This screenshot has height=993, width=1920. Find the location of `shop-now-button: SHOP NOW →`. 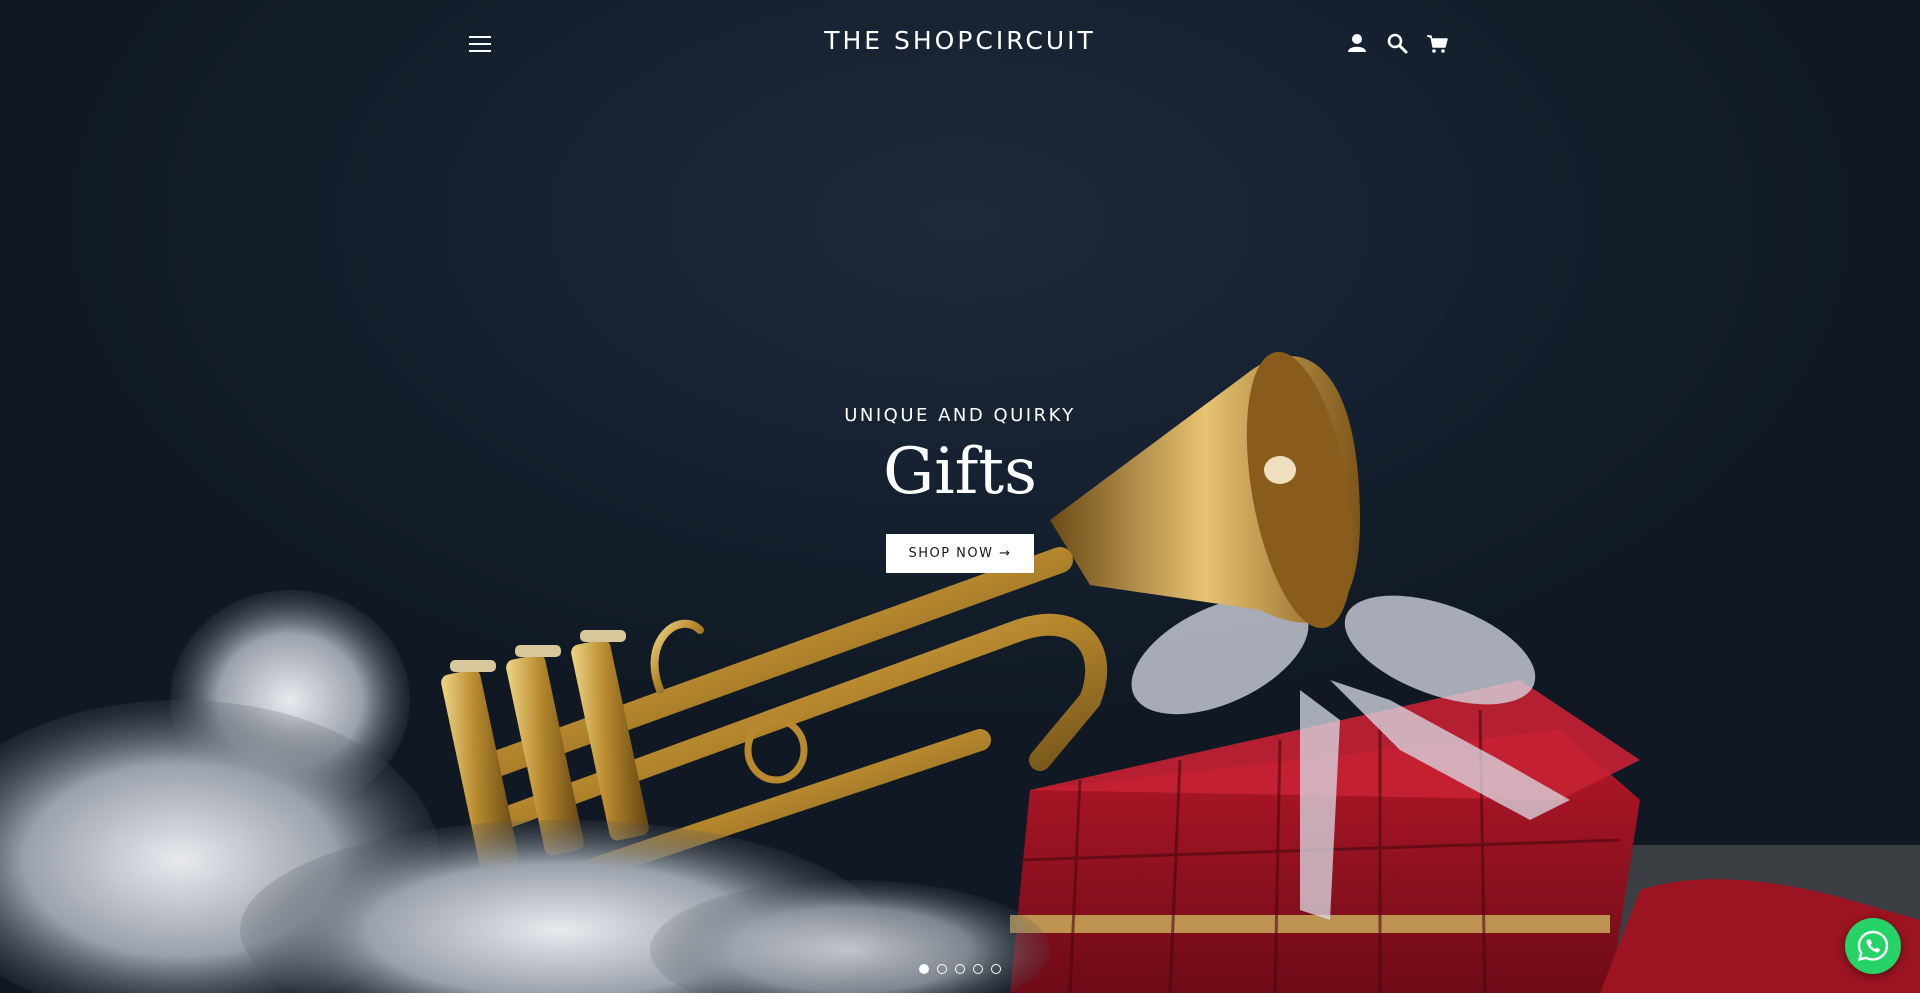

shop-now-button: SHOP NOW → is located at coordinates (960, 553).